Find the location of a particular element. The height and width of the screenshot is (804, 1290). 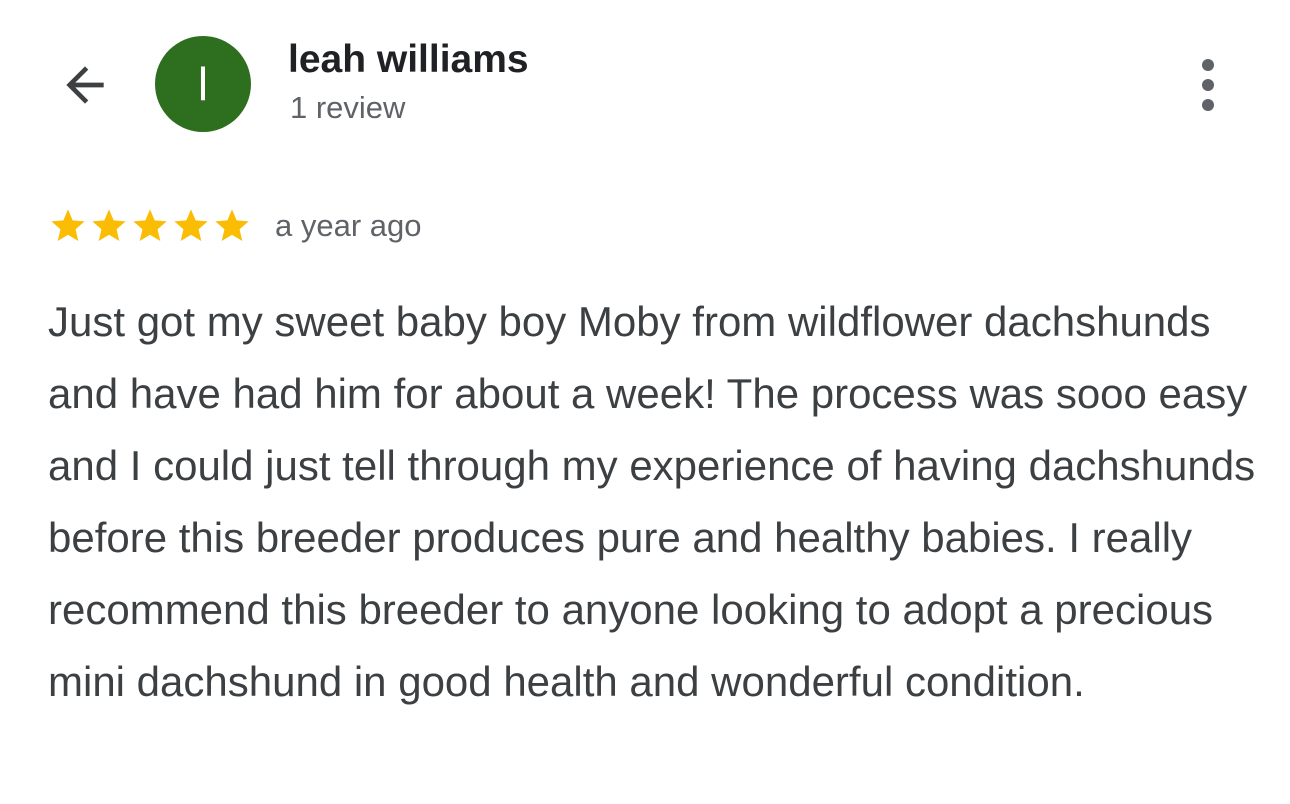

avatar-initial: l is located at coordinates (203, 84).